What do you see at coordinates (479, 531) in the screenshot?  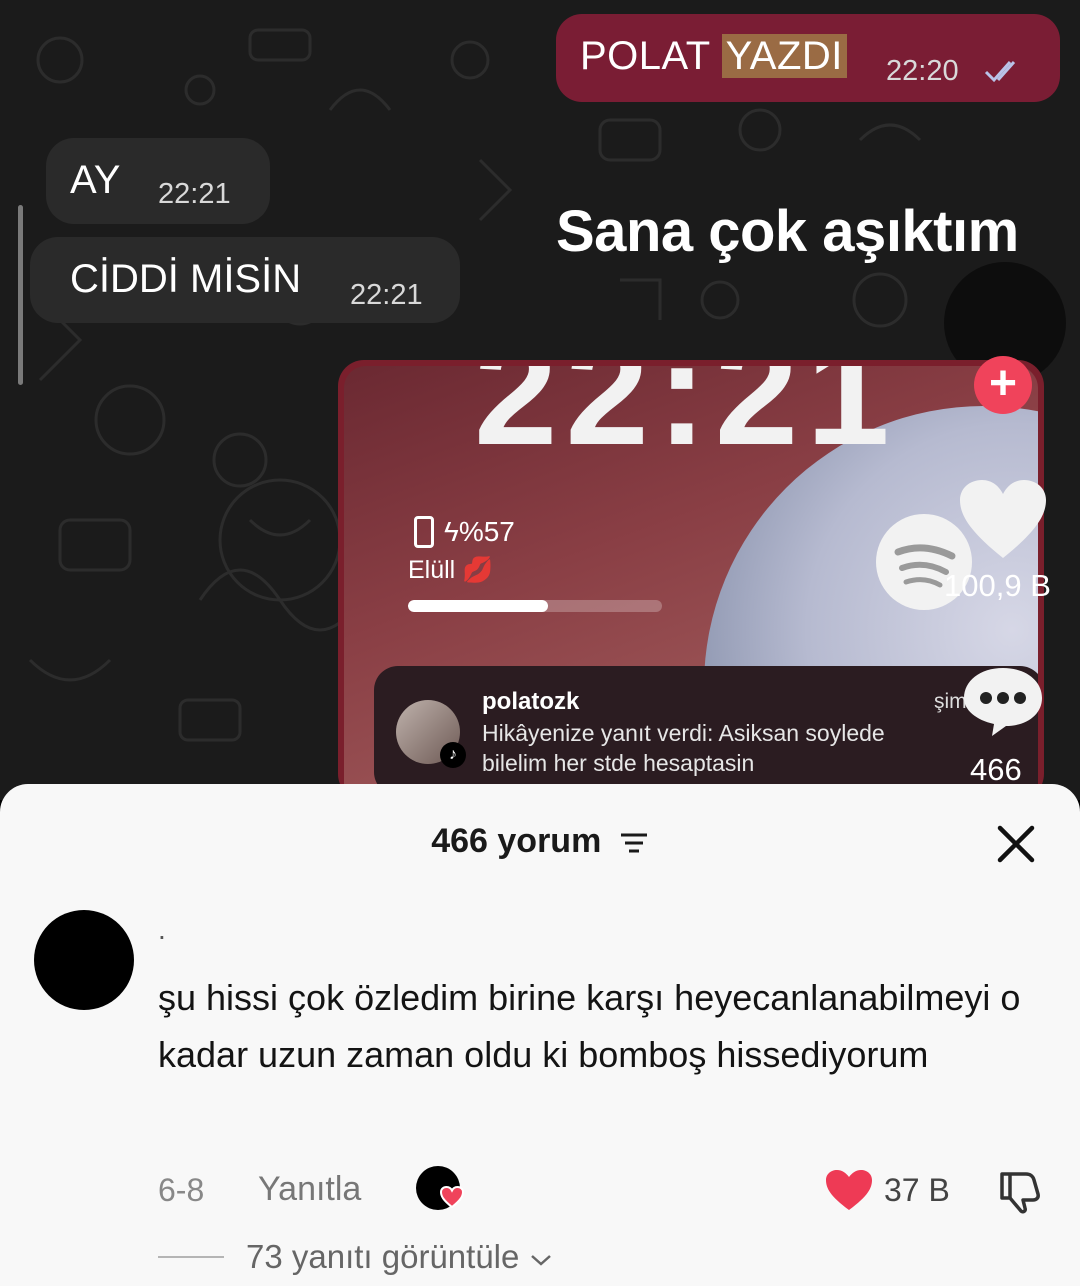 I see `battery-level: ϟ%57` at bounding box center [479, 531].